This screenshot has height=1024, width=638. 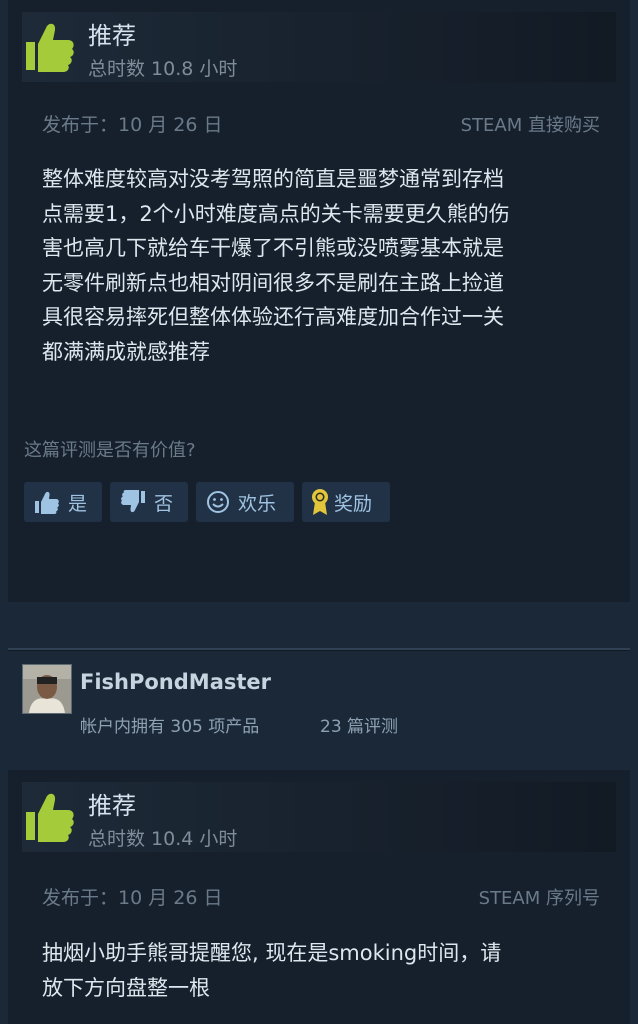 What do you see at coordinates (322, 970) in the screenshot?
I see `review-text: 抽烟小助手熊哥提醒您, 现在是smoking时间，请 放下方向盘整一根` at bounding box center [322, 970].